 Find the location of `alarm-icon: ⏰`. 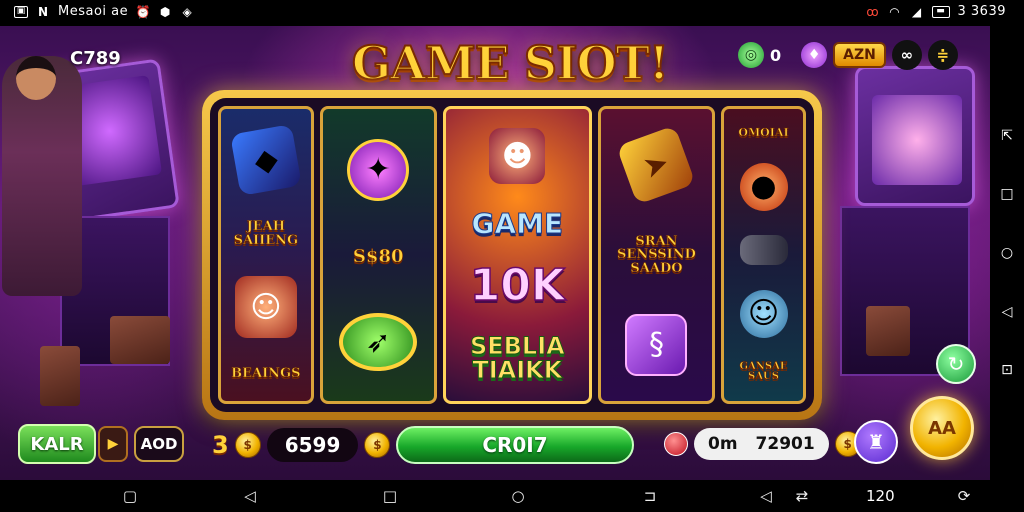

alarm-icon: ⏰ is located at coordinates (143, 11).